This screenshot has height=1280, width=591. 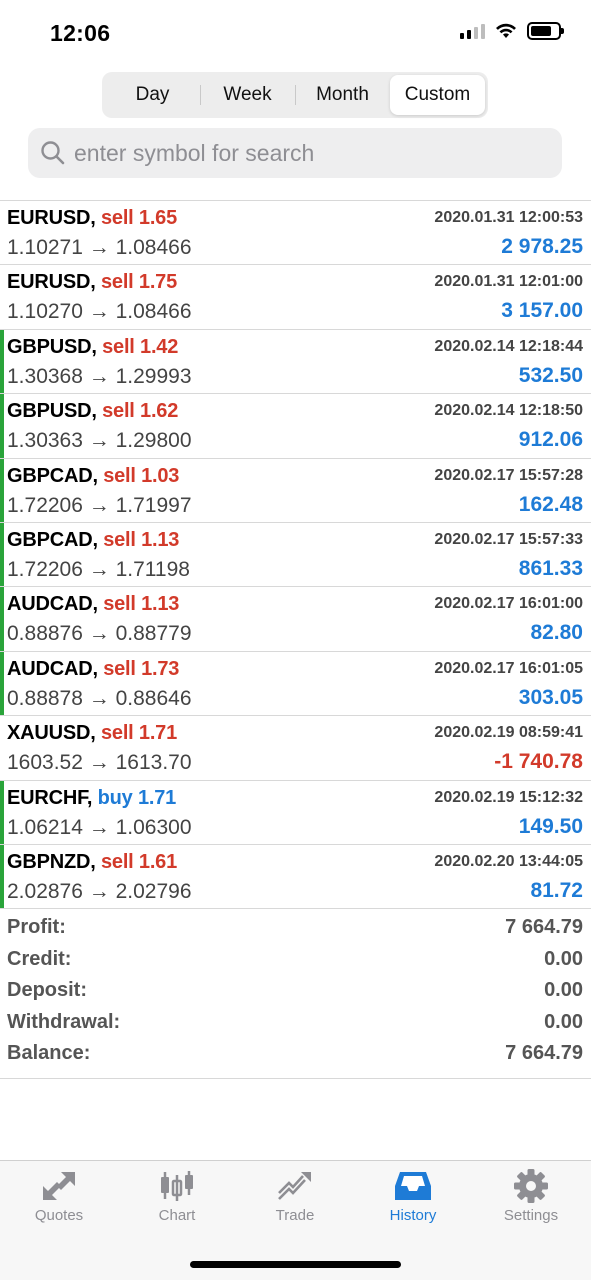 What do you see at coordinates (115, 797) in the screenshot?
I see `deal-side: buy` at bounding box center [115, 797].